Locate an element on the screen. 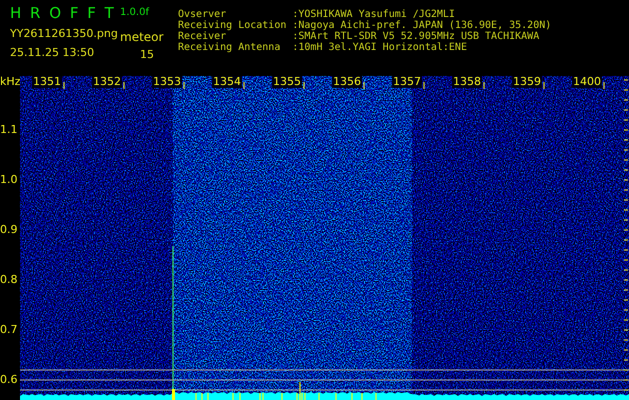 This screenshot has height=400, width=629. frequency-label: 0.6 is located at coordinates (9, 380).